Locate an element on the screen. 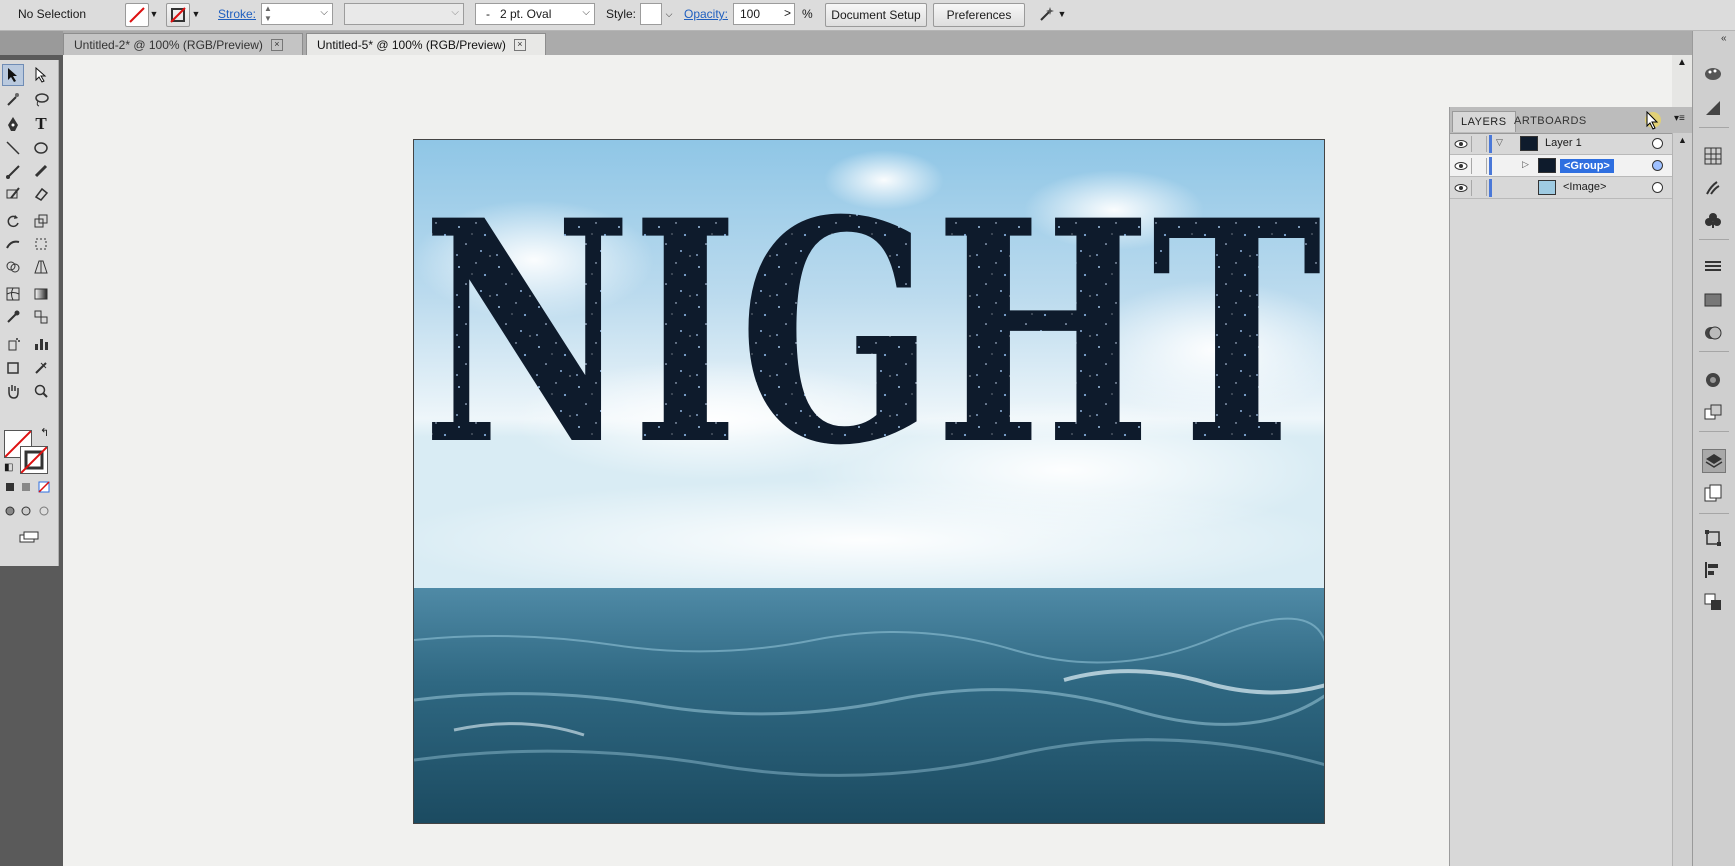 The image size is (1735, 866). stroke-panel-icon is located at coordinates (1713, 267).